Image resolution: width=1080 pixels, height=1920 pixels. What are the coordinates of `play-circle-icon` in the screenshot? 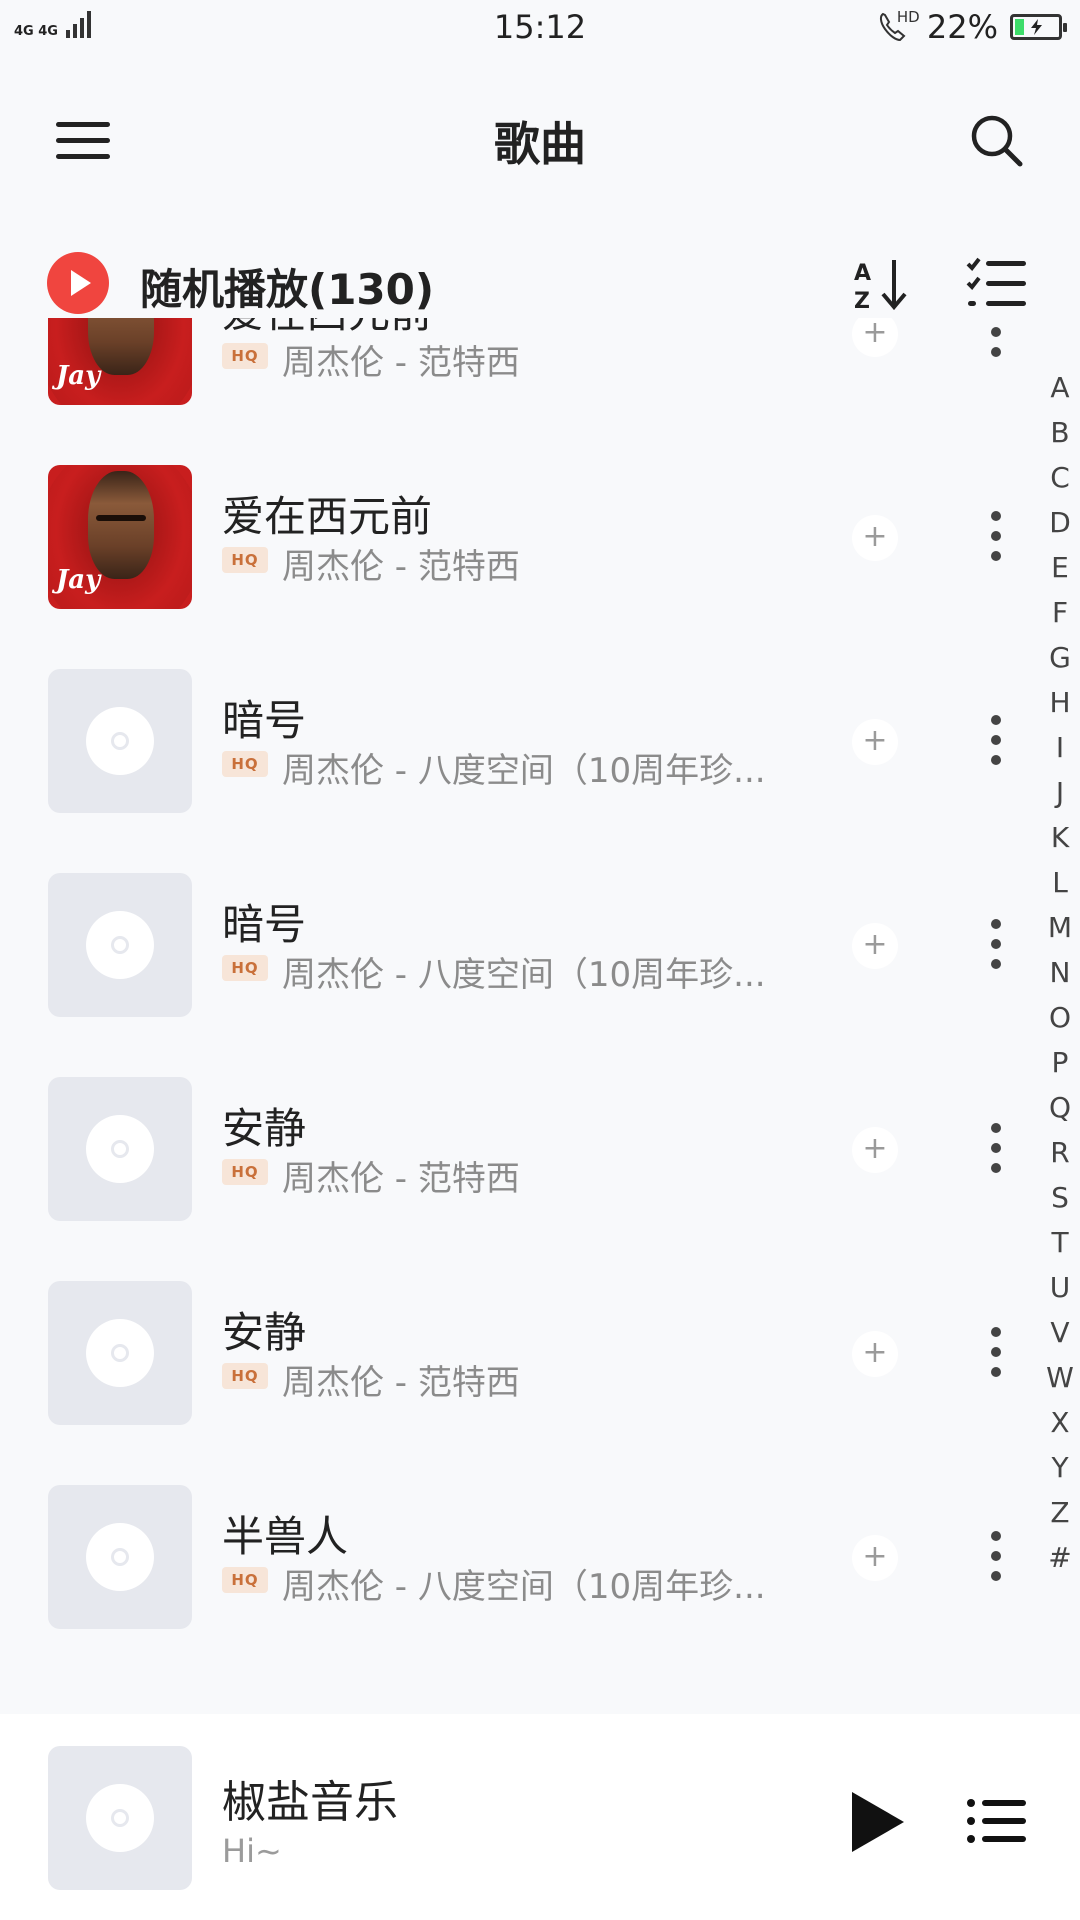 It's located at (78, 283).